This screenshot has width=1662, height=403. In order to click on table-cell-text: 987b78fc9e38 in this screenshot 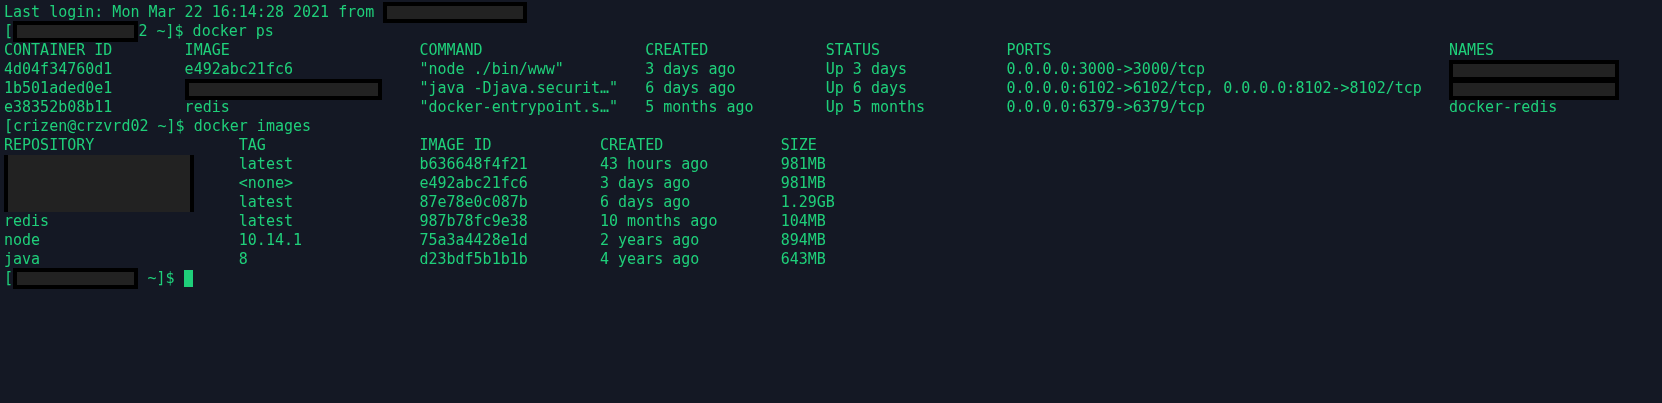, I will do `click(474, 221)`.